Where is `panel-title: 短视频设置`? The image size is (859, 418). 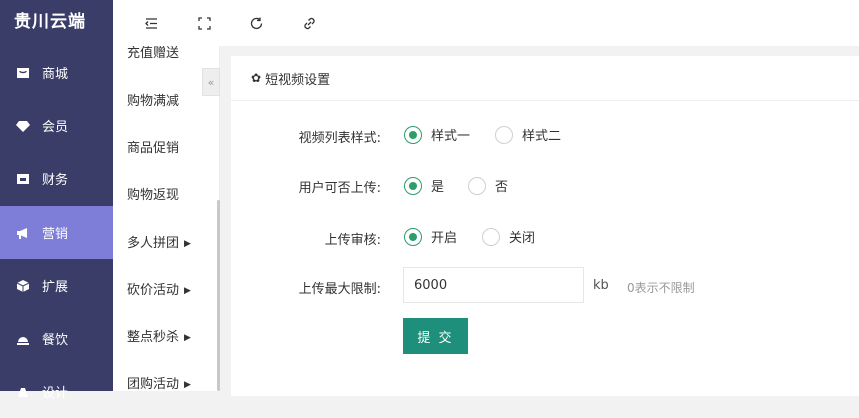 panel-title: 短视频设置 is located at coordinates (298, 80).